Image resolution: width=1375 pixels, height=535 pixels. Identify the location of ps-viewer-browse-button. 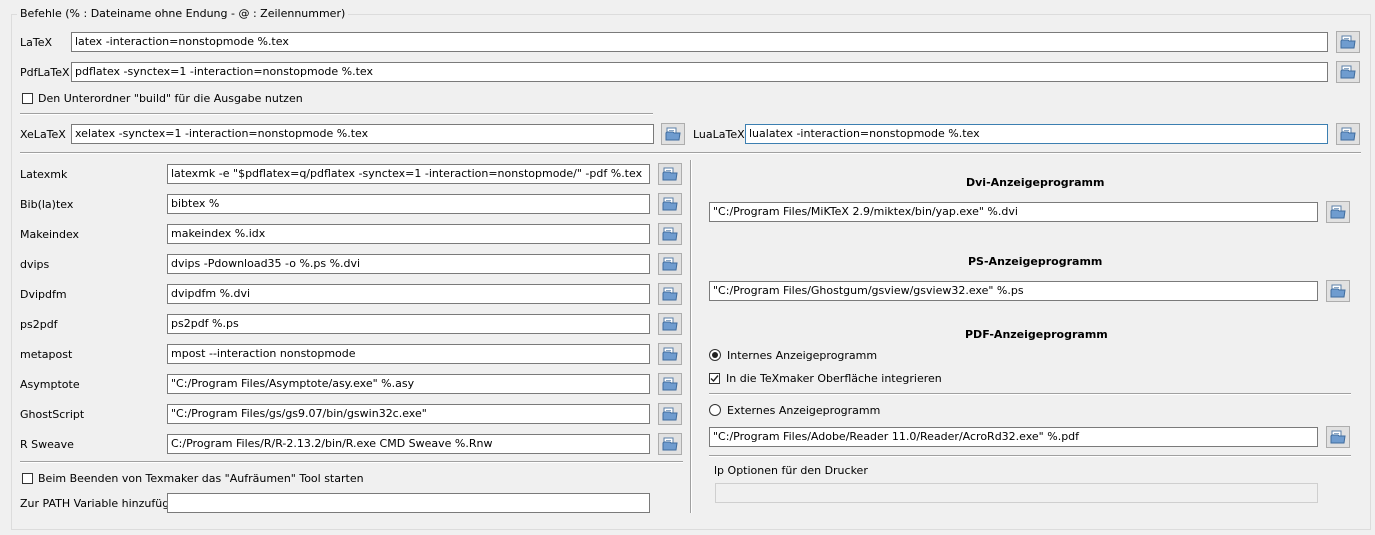
(1338, 291).